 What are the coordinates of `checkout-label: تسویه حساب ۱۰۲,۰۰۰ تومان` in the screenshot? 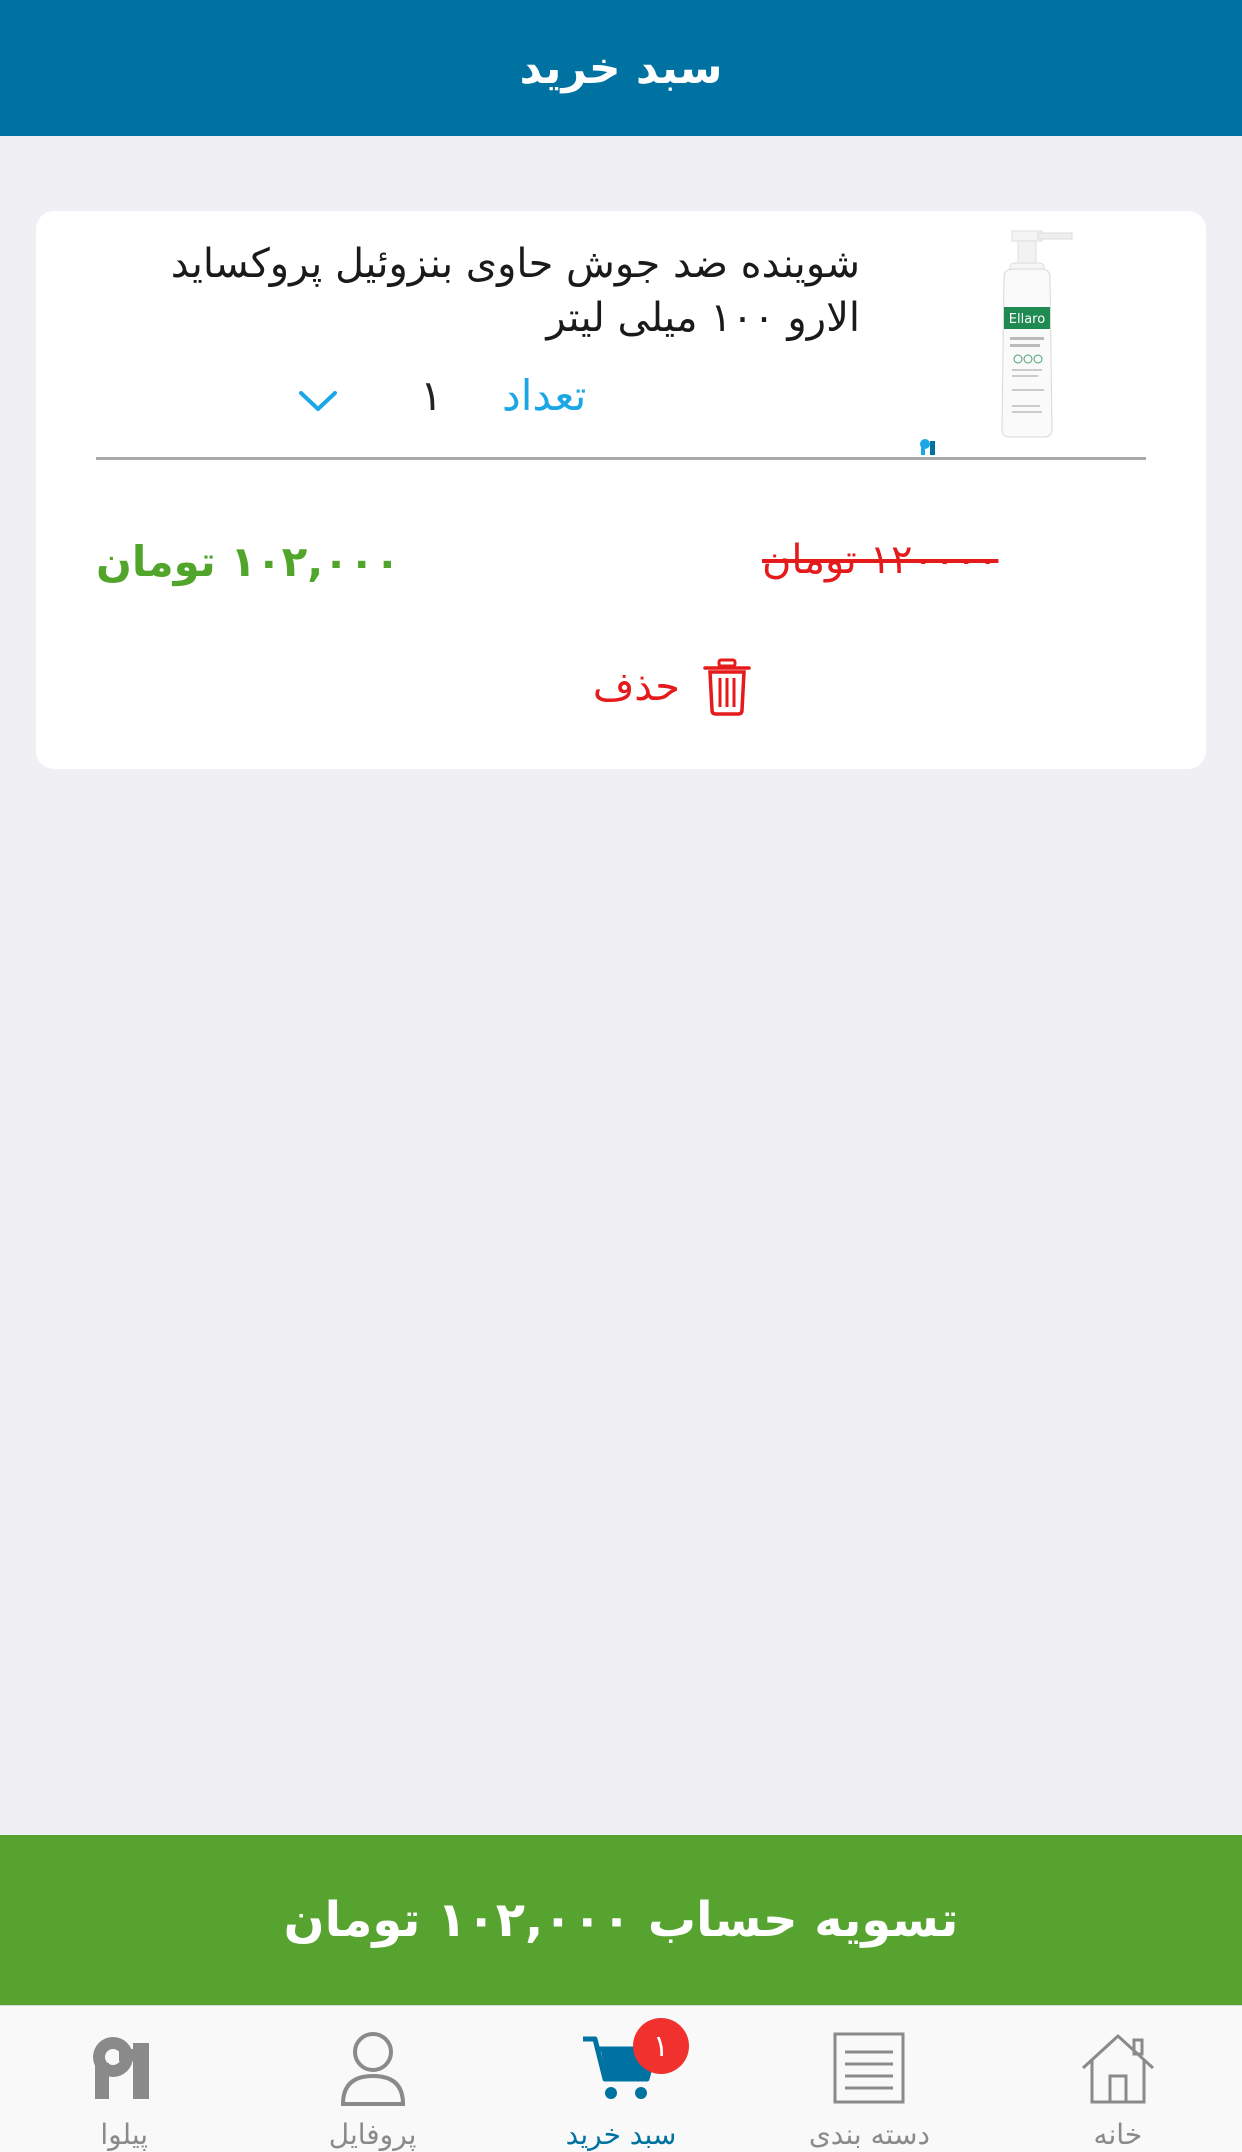 It's located at (621, 1920).